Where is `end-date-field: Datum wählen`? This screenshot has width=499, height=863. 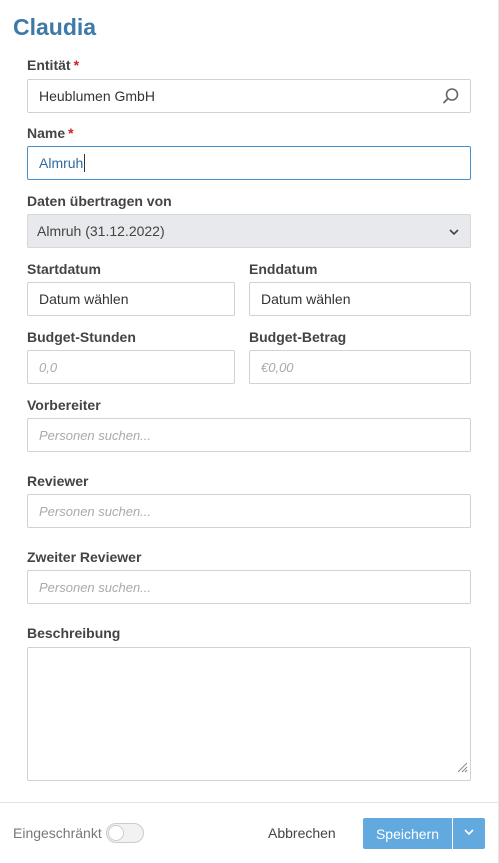
end-date-field: Datum wählen is located at coordinates (360, 299).